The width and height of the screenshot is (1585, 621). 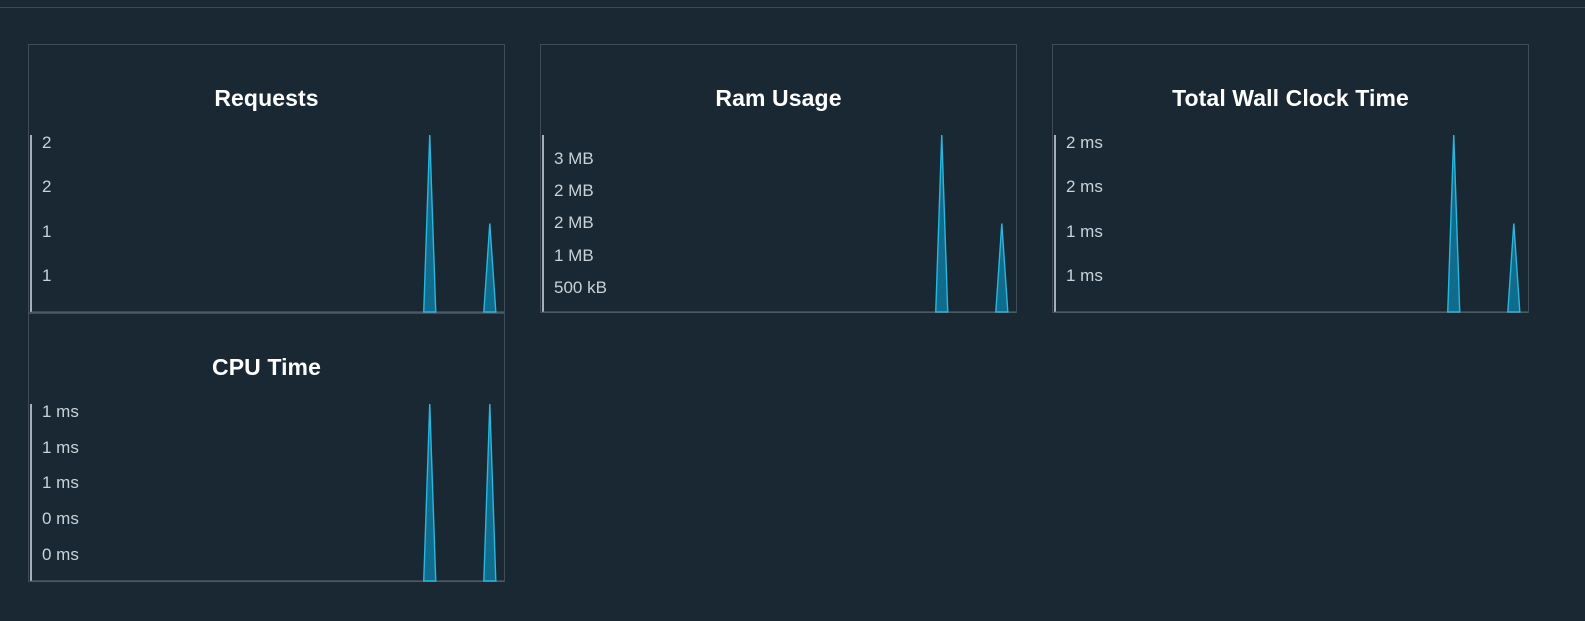 I want to click on cpu-time-chart: 1 ms 1 ms 1 ms 0 ms 0 ms, so click(x=267, y=492).